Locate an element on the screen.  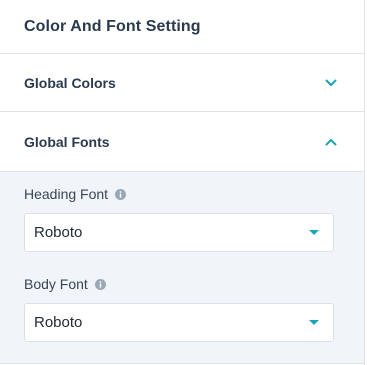
chevron-down-icon is located at coordinates (331, 83).